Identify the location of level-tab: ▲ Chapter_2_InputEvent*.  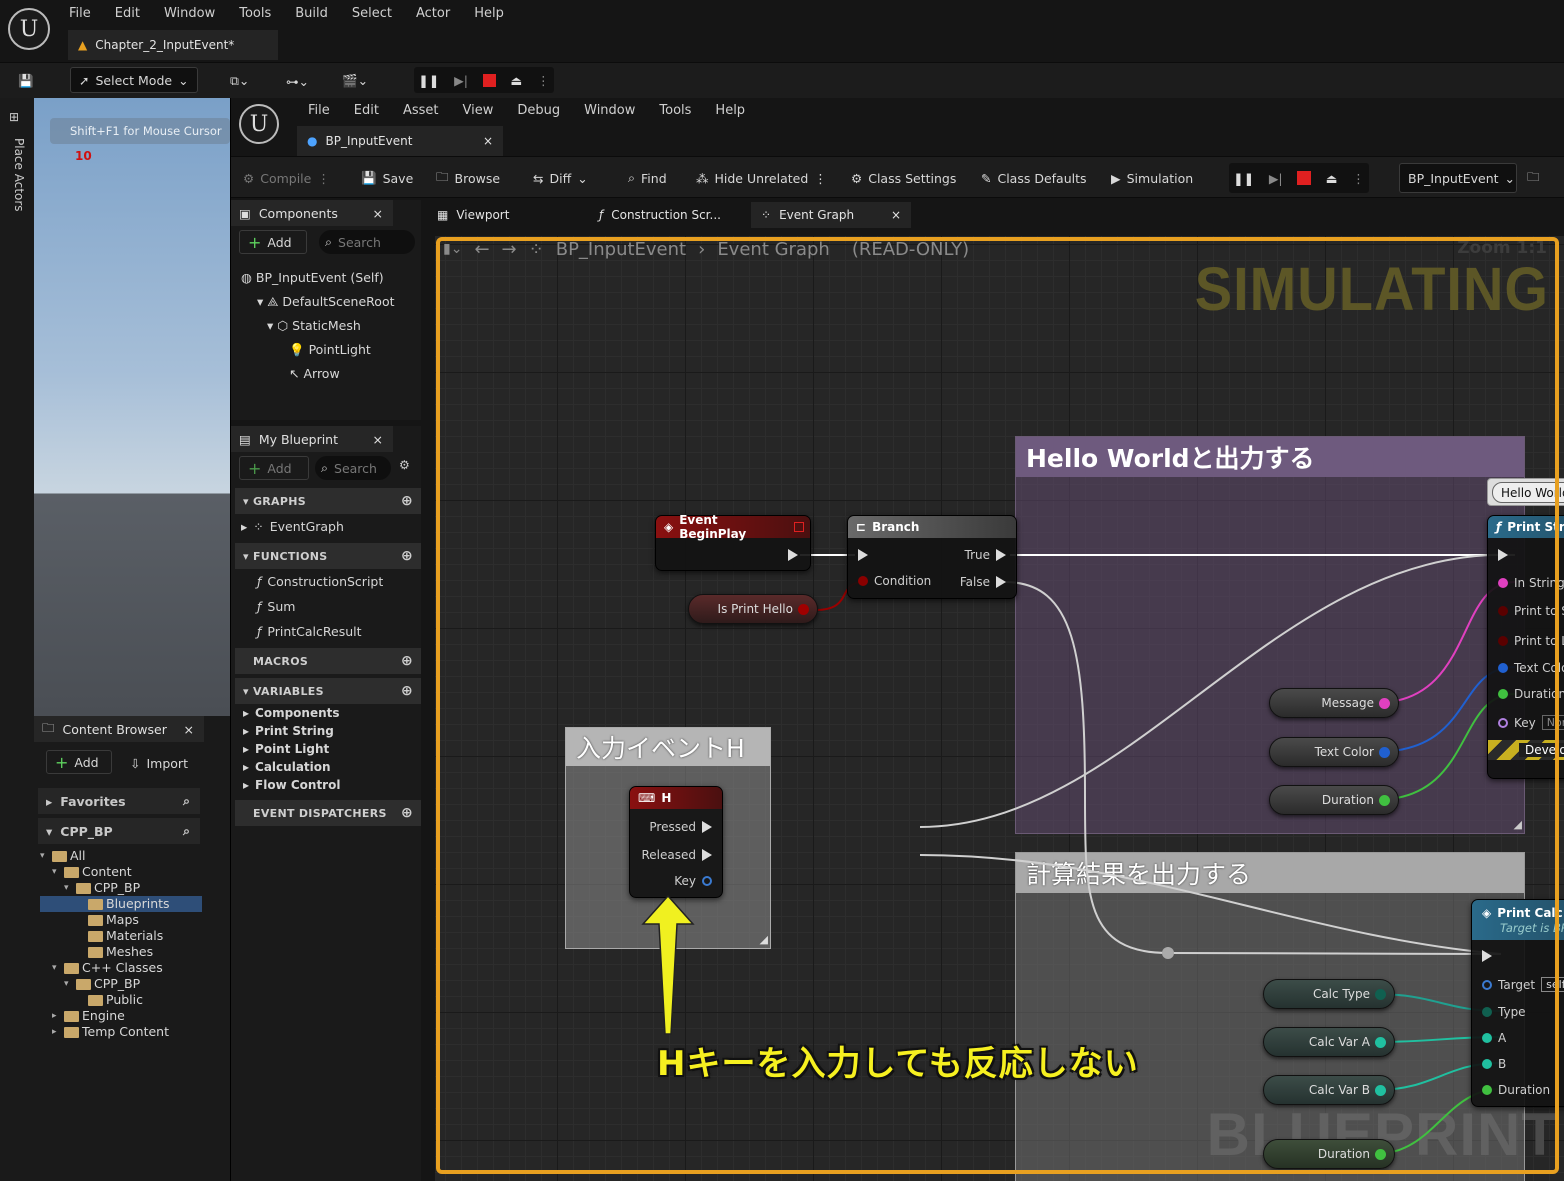
(173, 45).